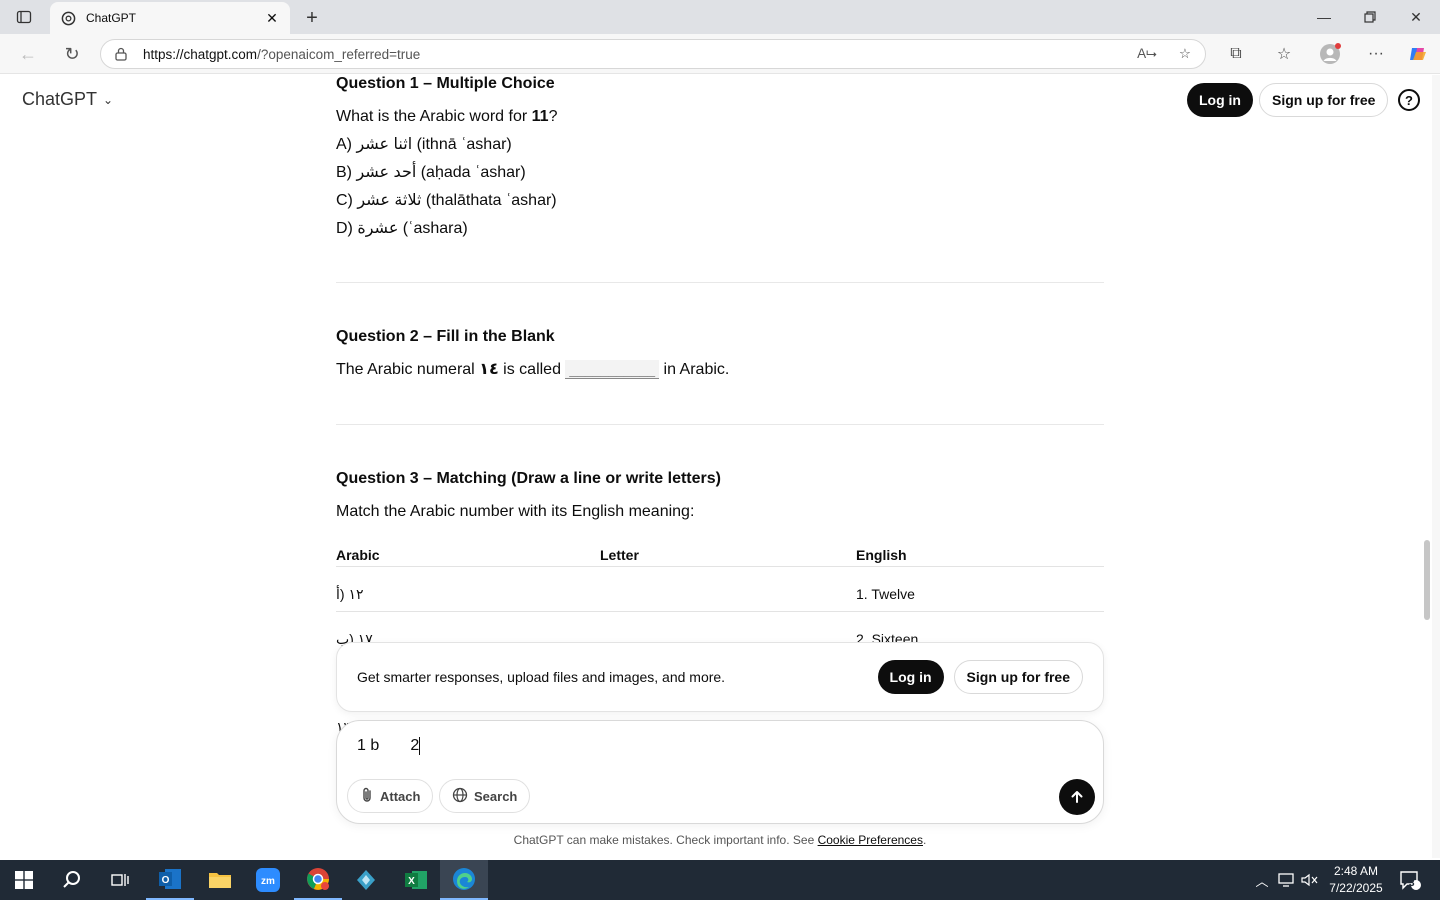 This screenshot has width=1440, height=900. Describe the element at coordinates (720, 772) in the screenshot. I see `message-composer: 1 b 2 Attach Search` at that location.